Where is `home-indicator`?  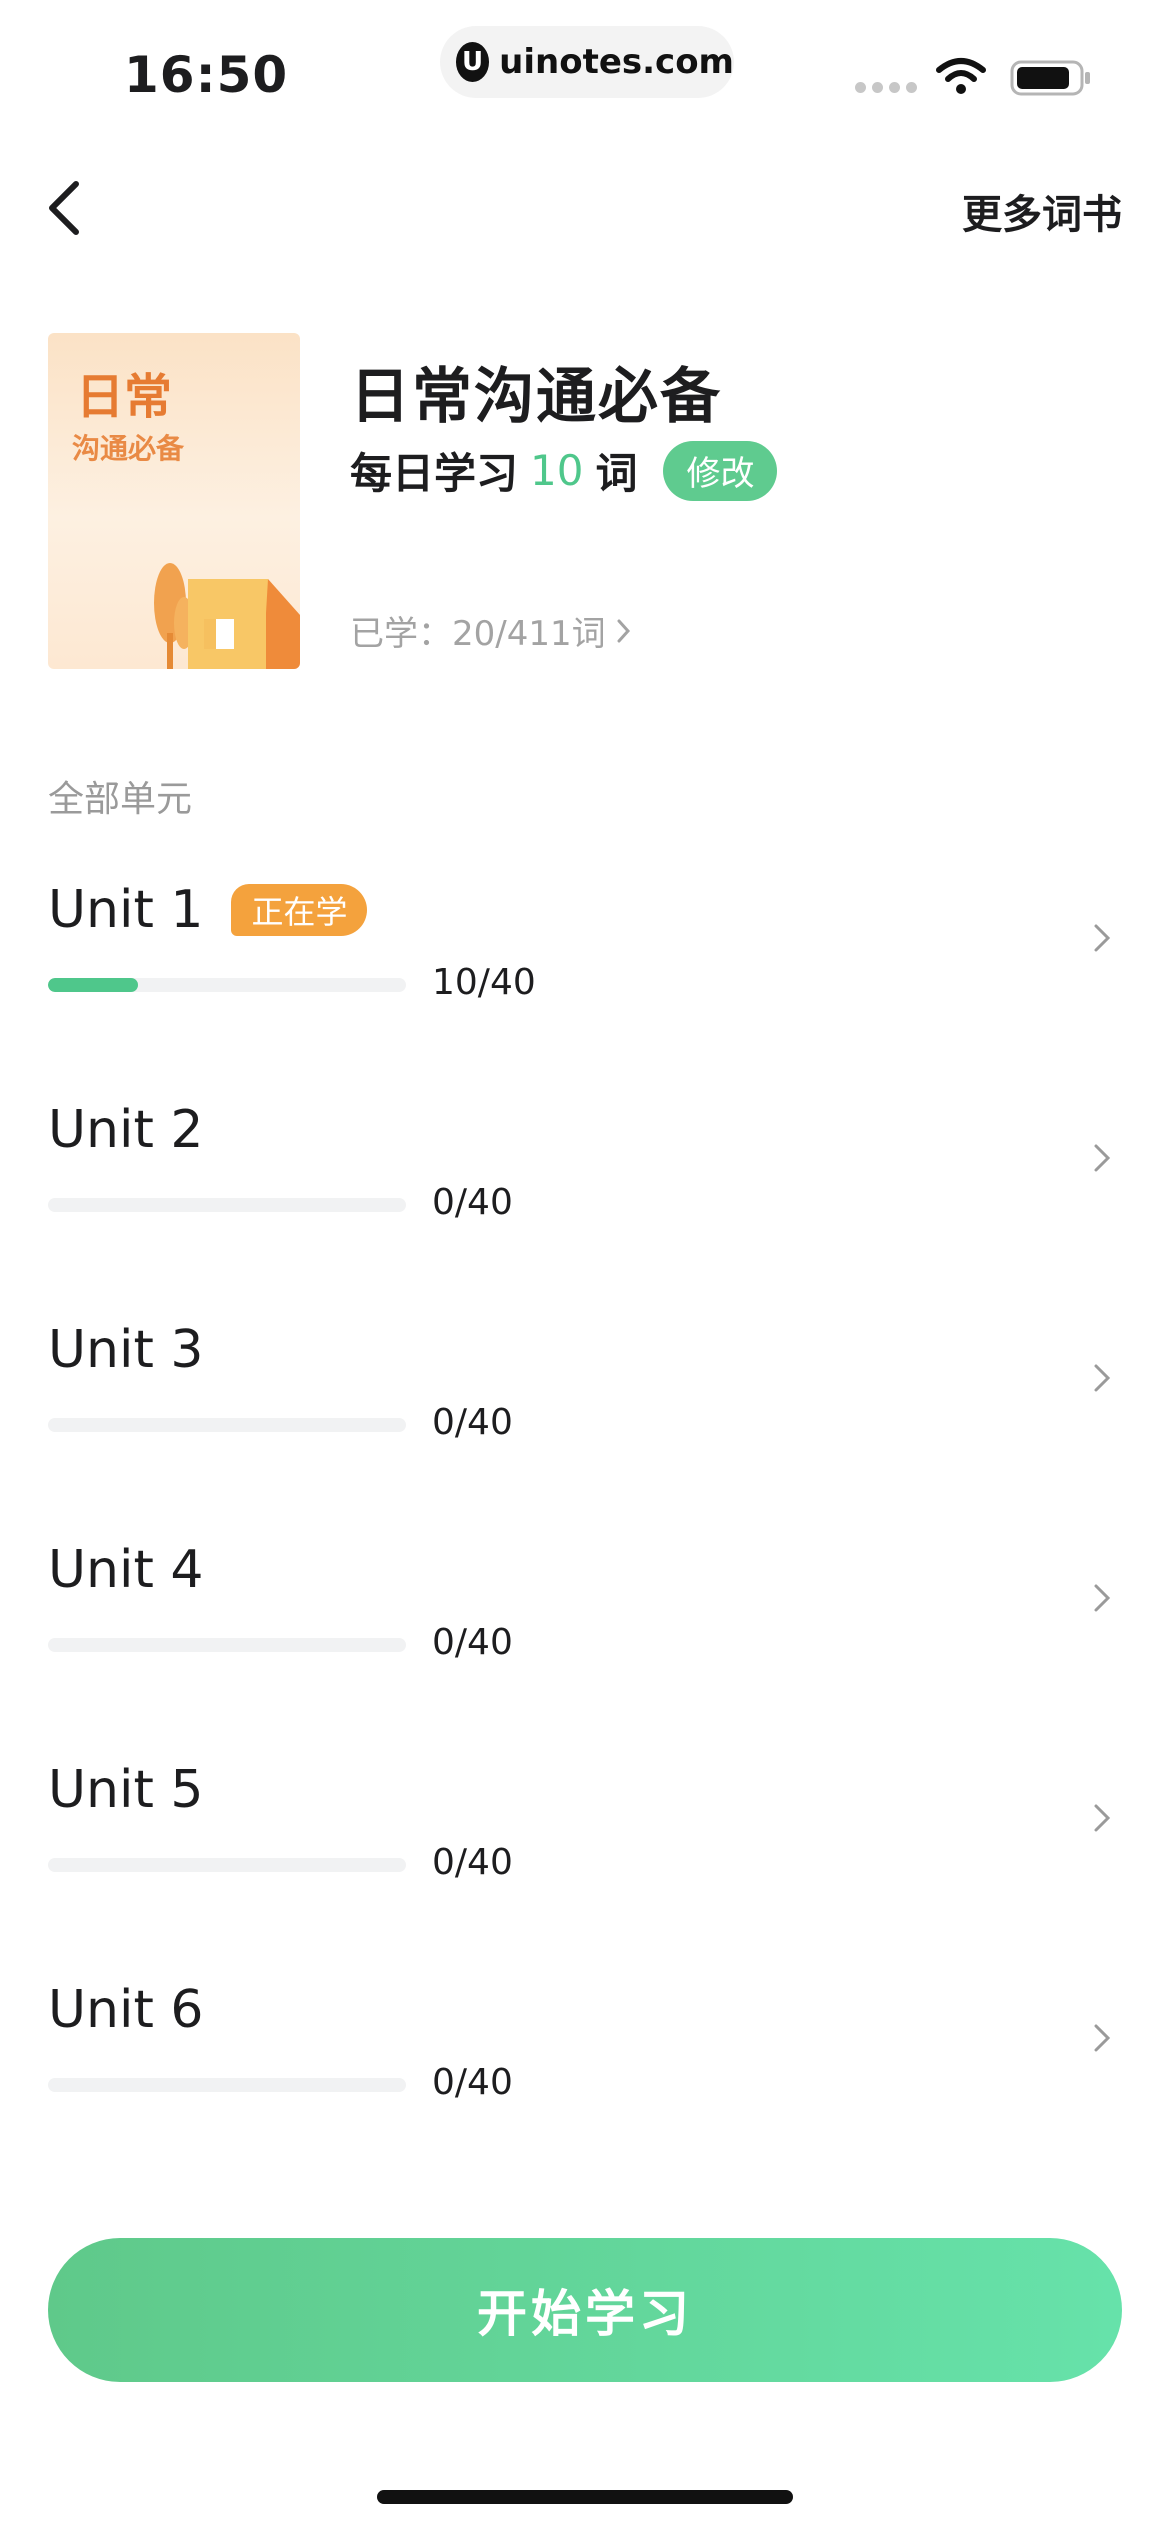
home-indicator is located at coordinates (585, 2497).